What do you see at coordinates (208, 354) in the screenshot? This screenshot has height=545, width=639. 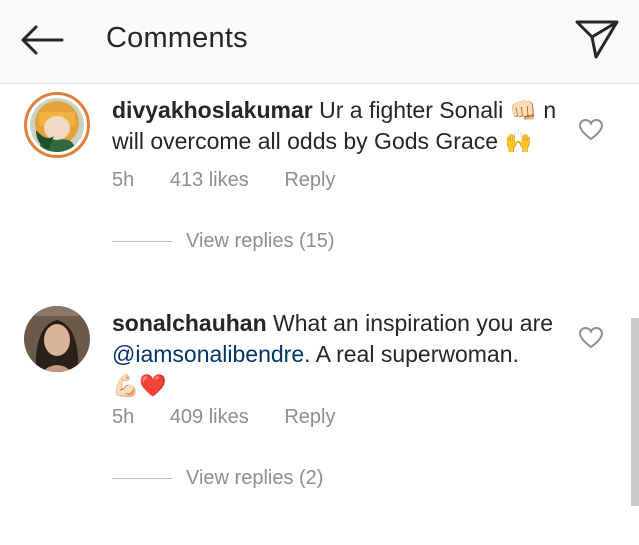 I see `mention-link: @iamsonalibendre` at bounding box center [208, 354].